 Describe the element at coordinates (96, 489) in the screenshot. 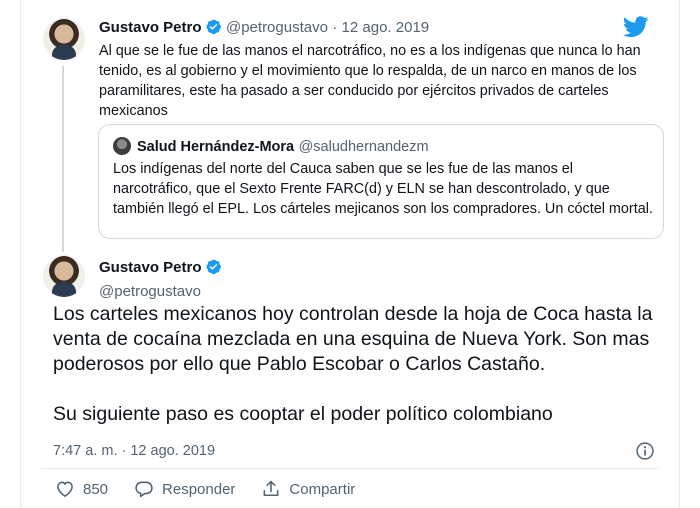

I see `like-count: 850` at that location.